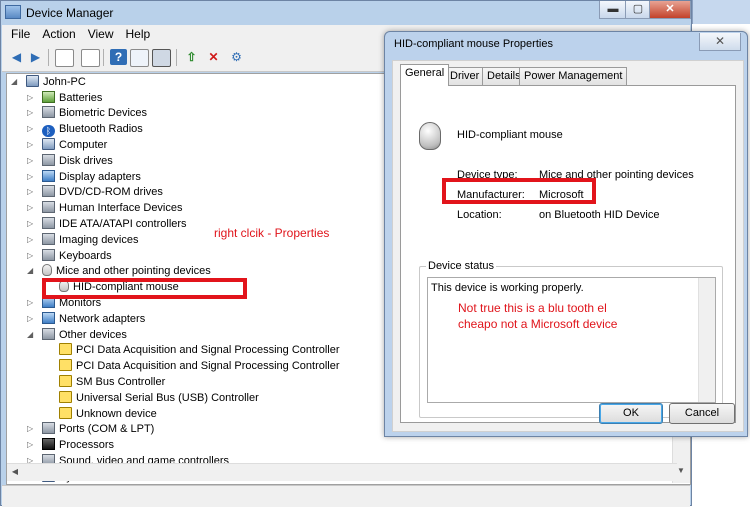 This screenshot has height=507, width=750. What do you see at coordinates (573, 76) in the screenshot?
I see `tab-power-management: Power Management` at bounding box center [573, 76].